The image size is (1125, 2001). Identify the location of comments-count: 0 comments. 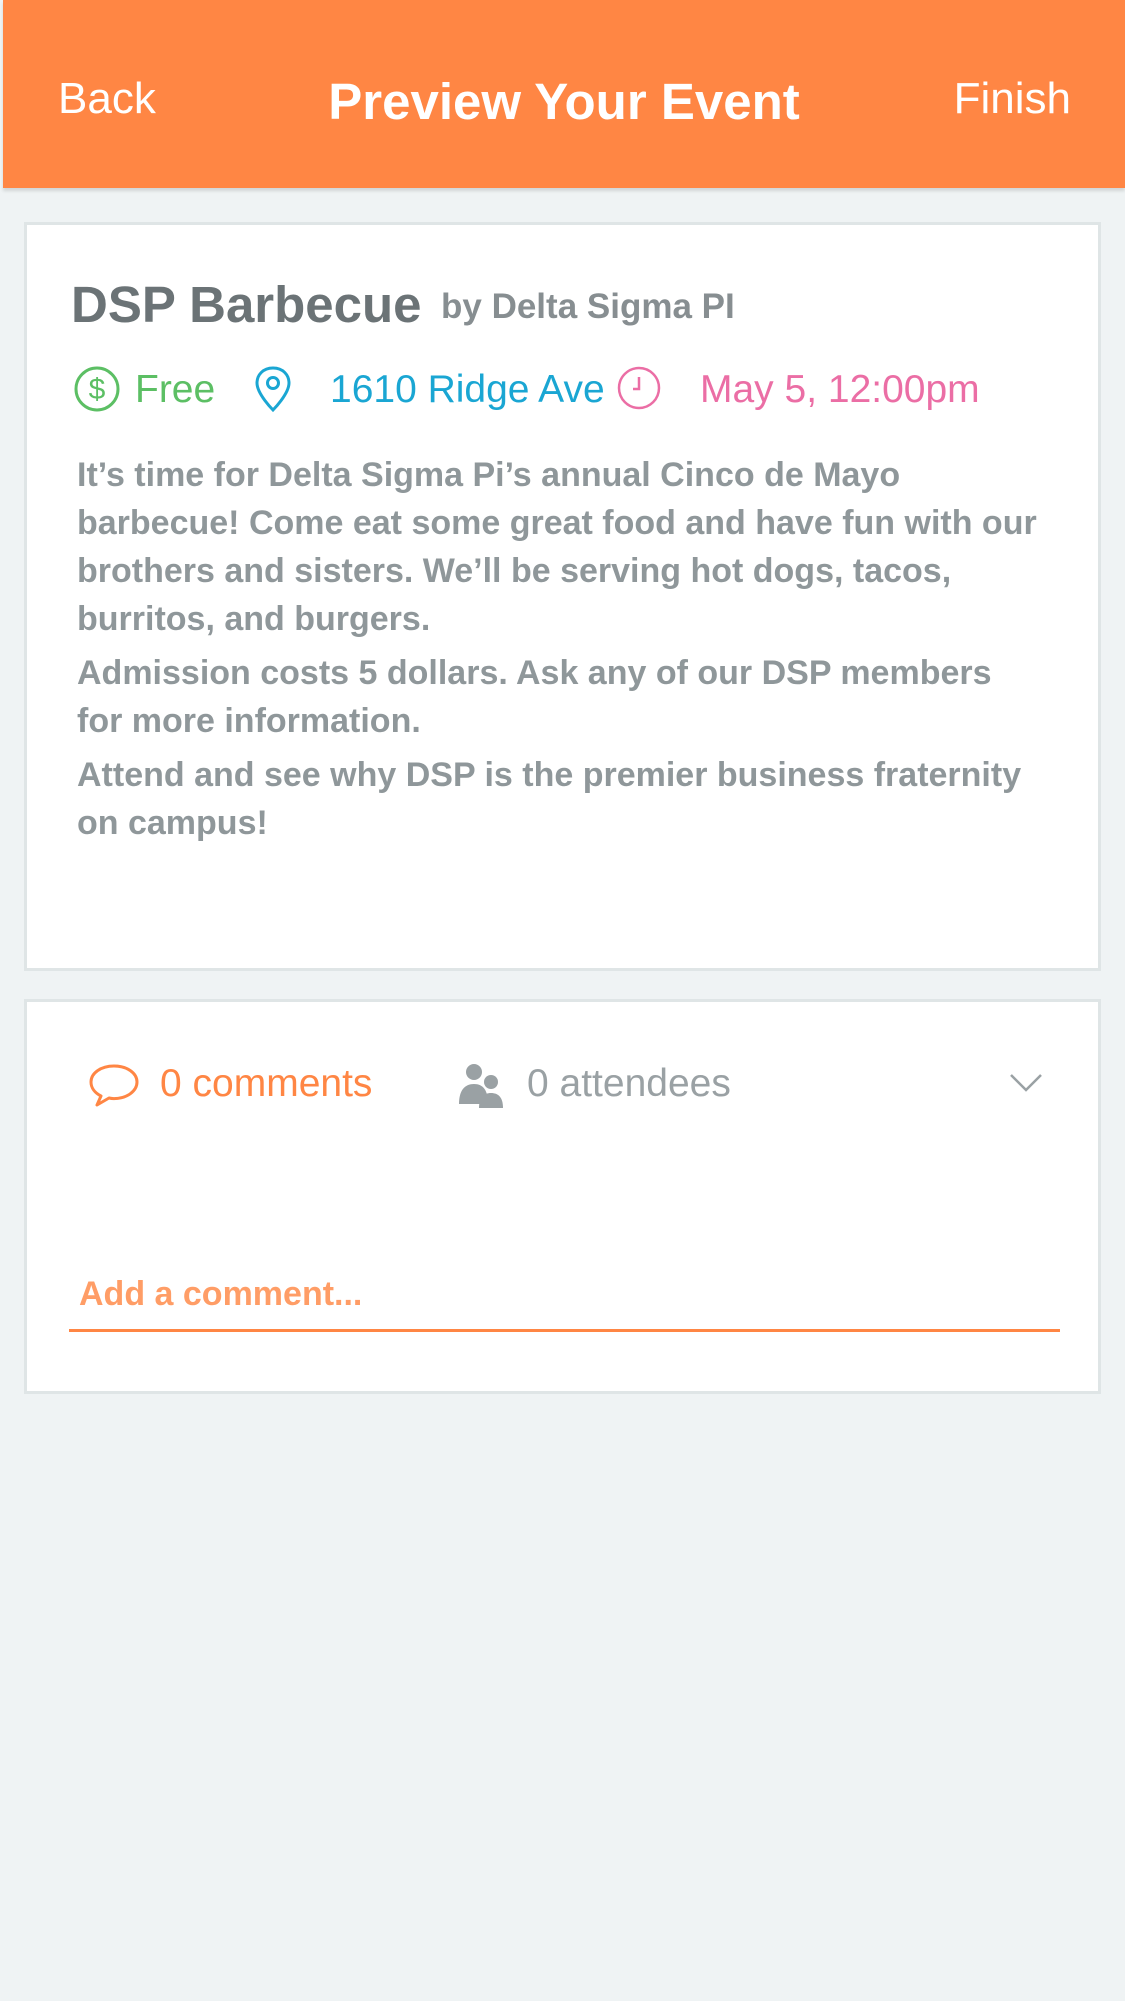
(266, 1083).